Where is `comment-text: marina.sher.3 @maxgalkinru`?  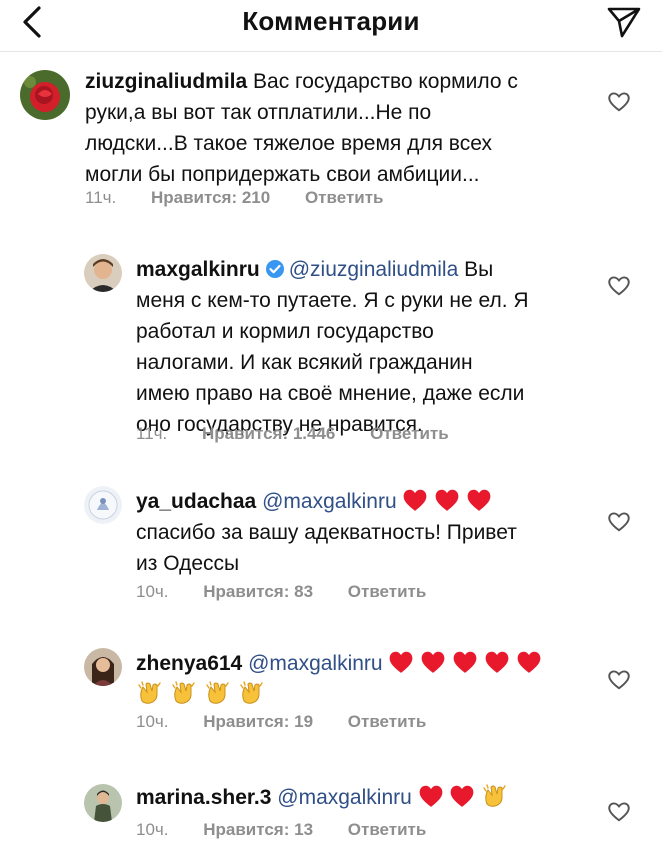 comment-text: marina.sher.3 @maxgalkinru is located at coordinates (366, 797).